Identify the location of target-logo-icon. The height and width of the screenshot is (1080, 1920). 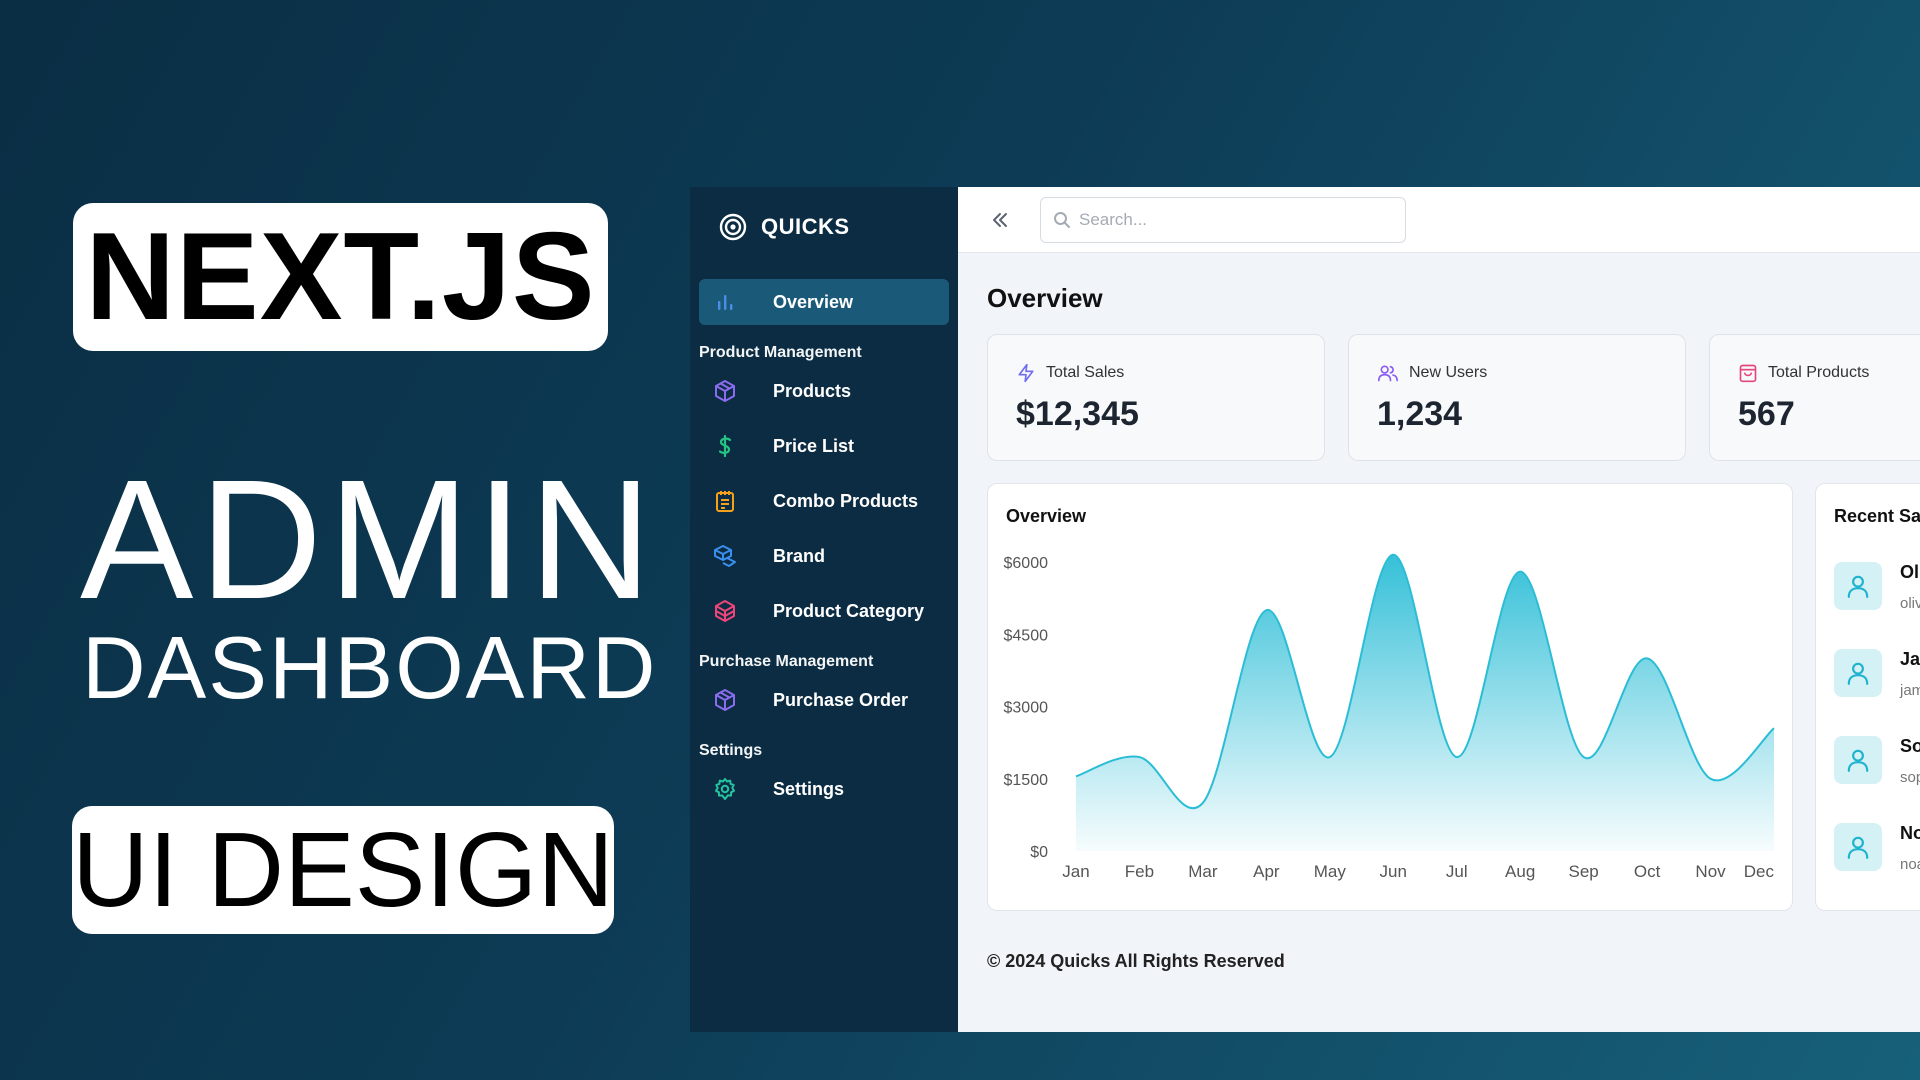
(733, 227).